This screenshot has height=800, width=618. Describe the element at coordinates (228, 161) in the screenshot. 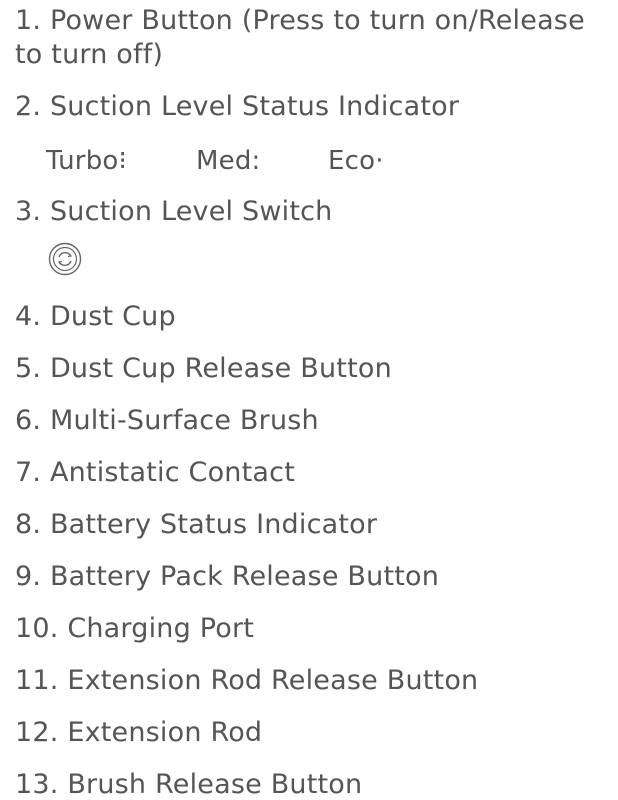

I see `level-med: Med:` at that location.